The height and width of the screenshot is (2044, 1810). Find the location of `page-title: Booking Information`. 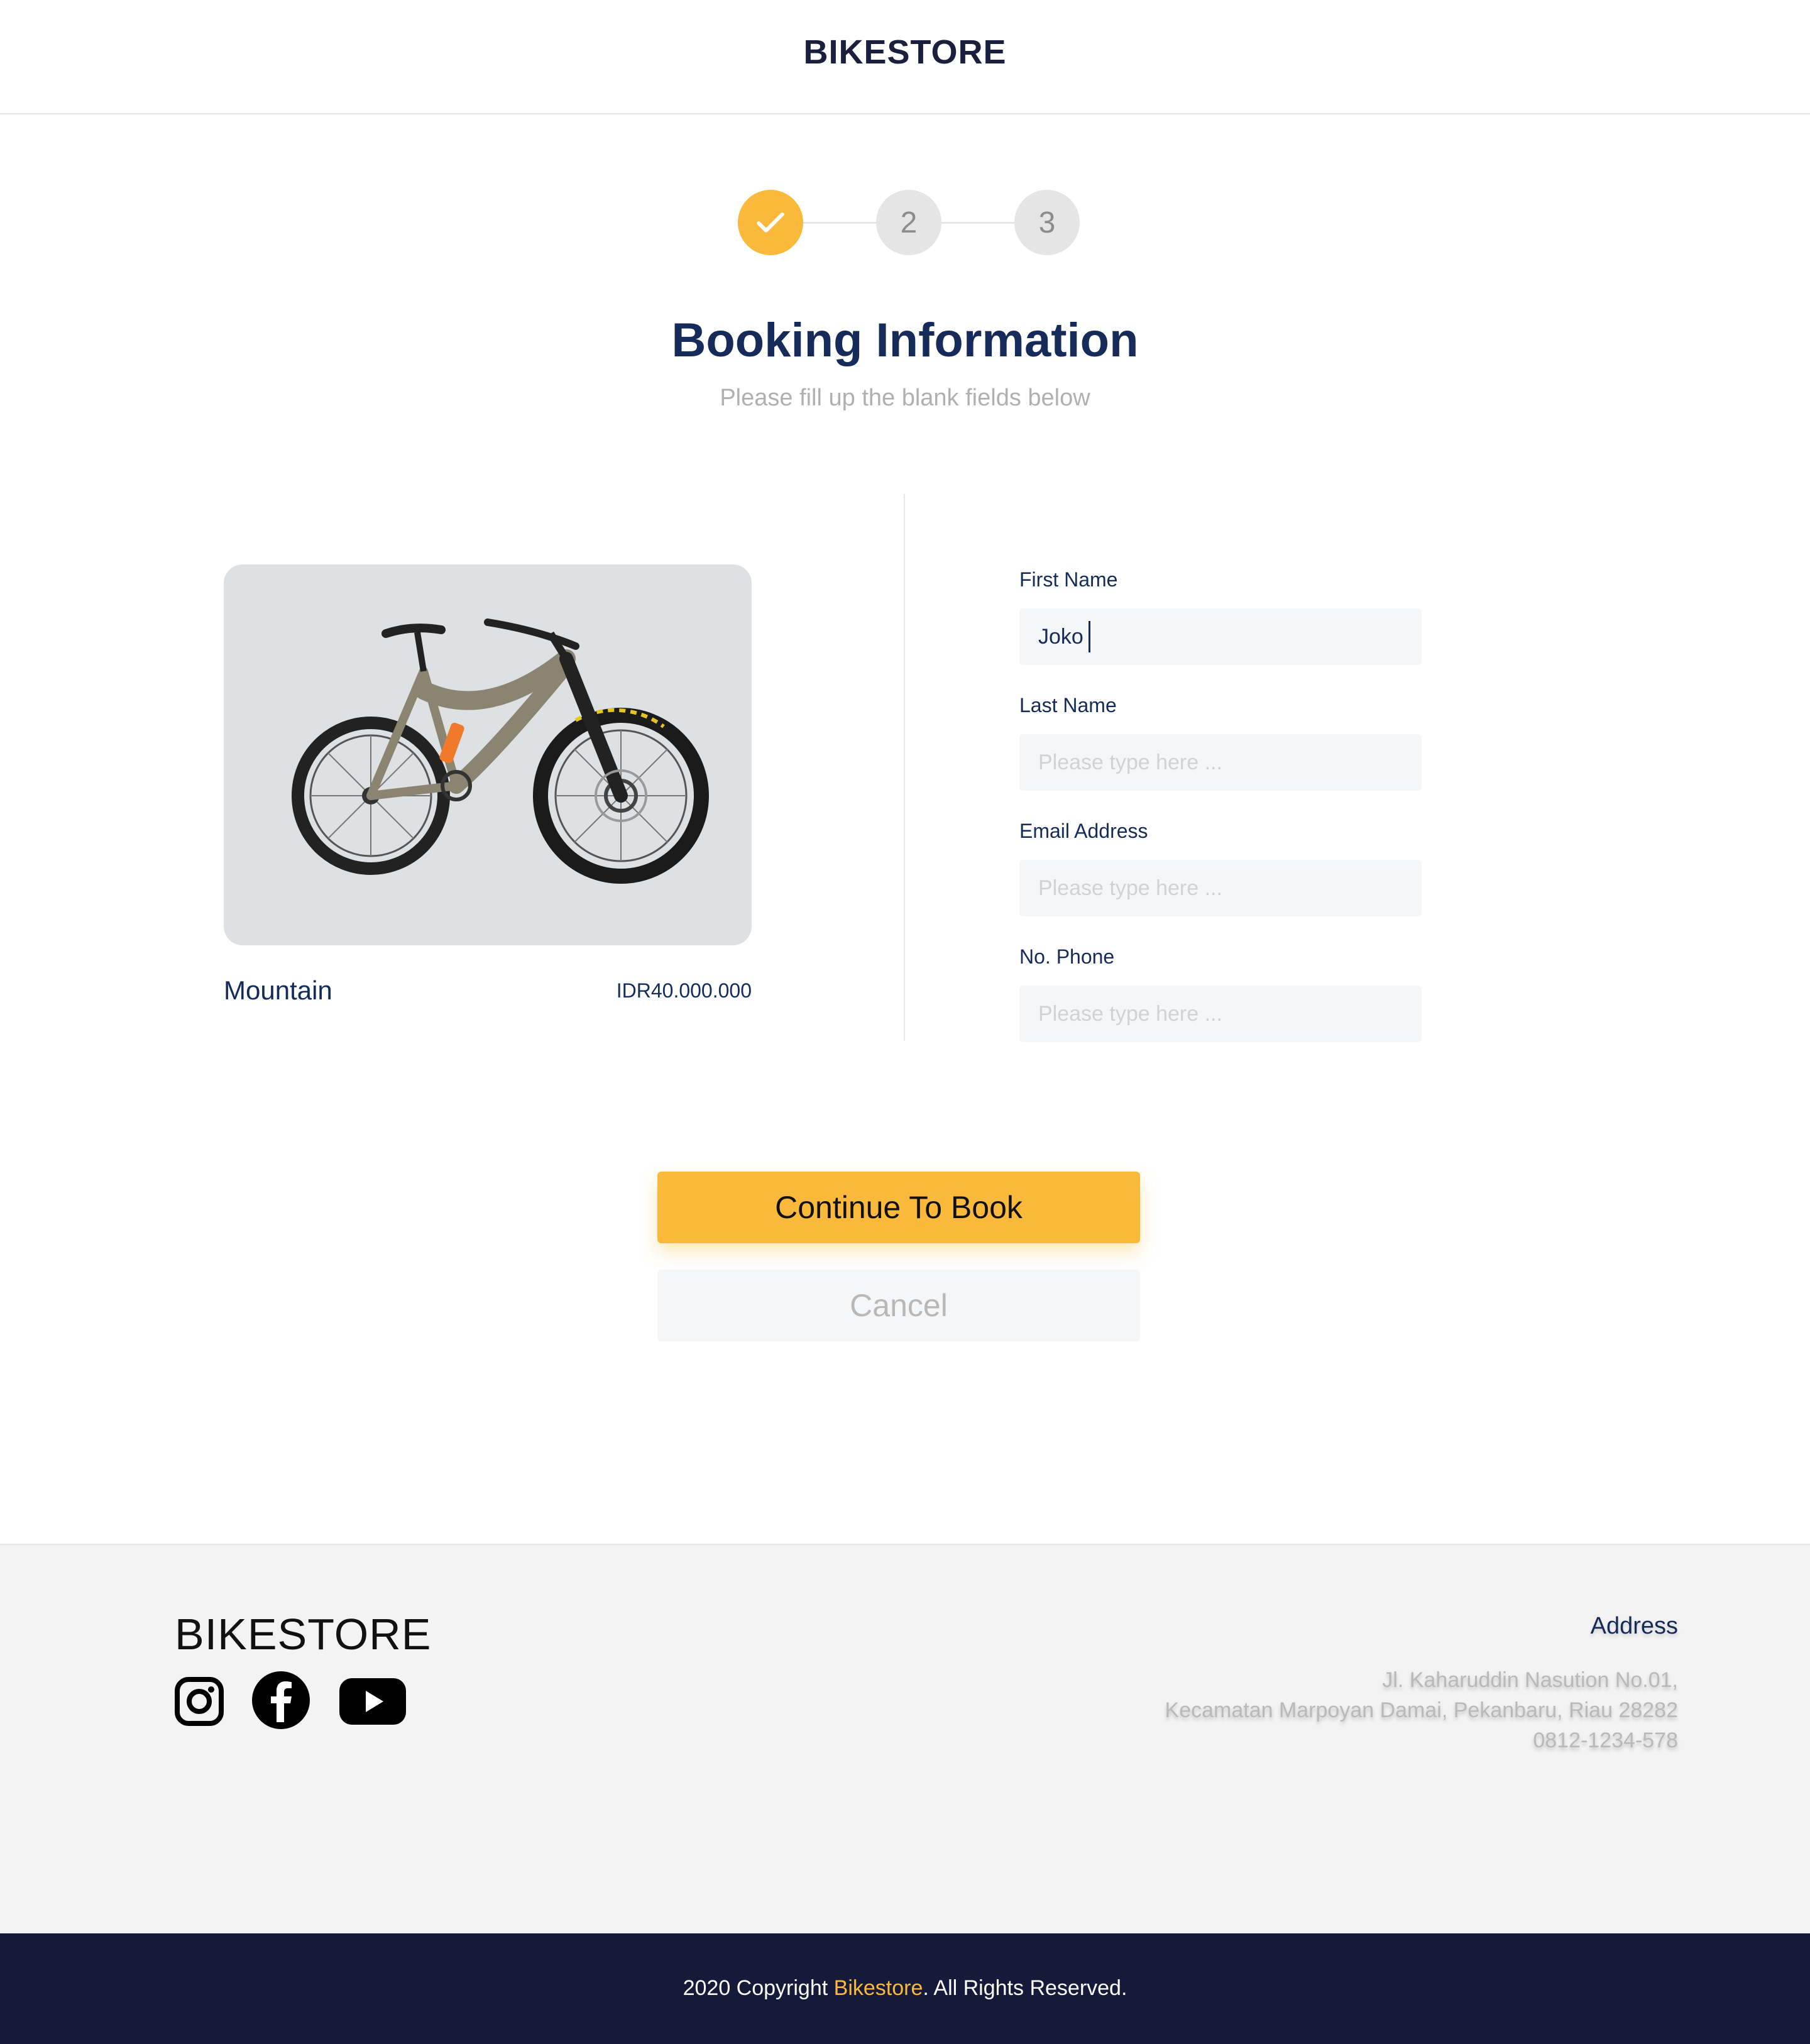

page-title: Booking Information is located at coordinates (905, 340).